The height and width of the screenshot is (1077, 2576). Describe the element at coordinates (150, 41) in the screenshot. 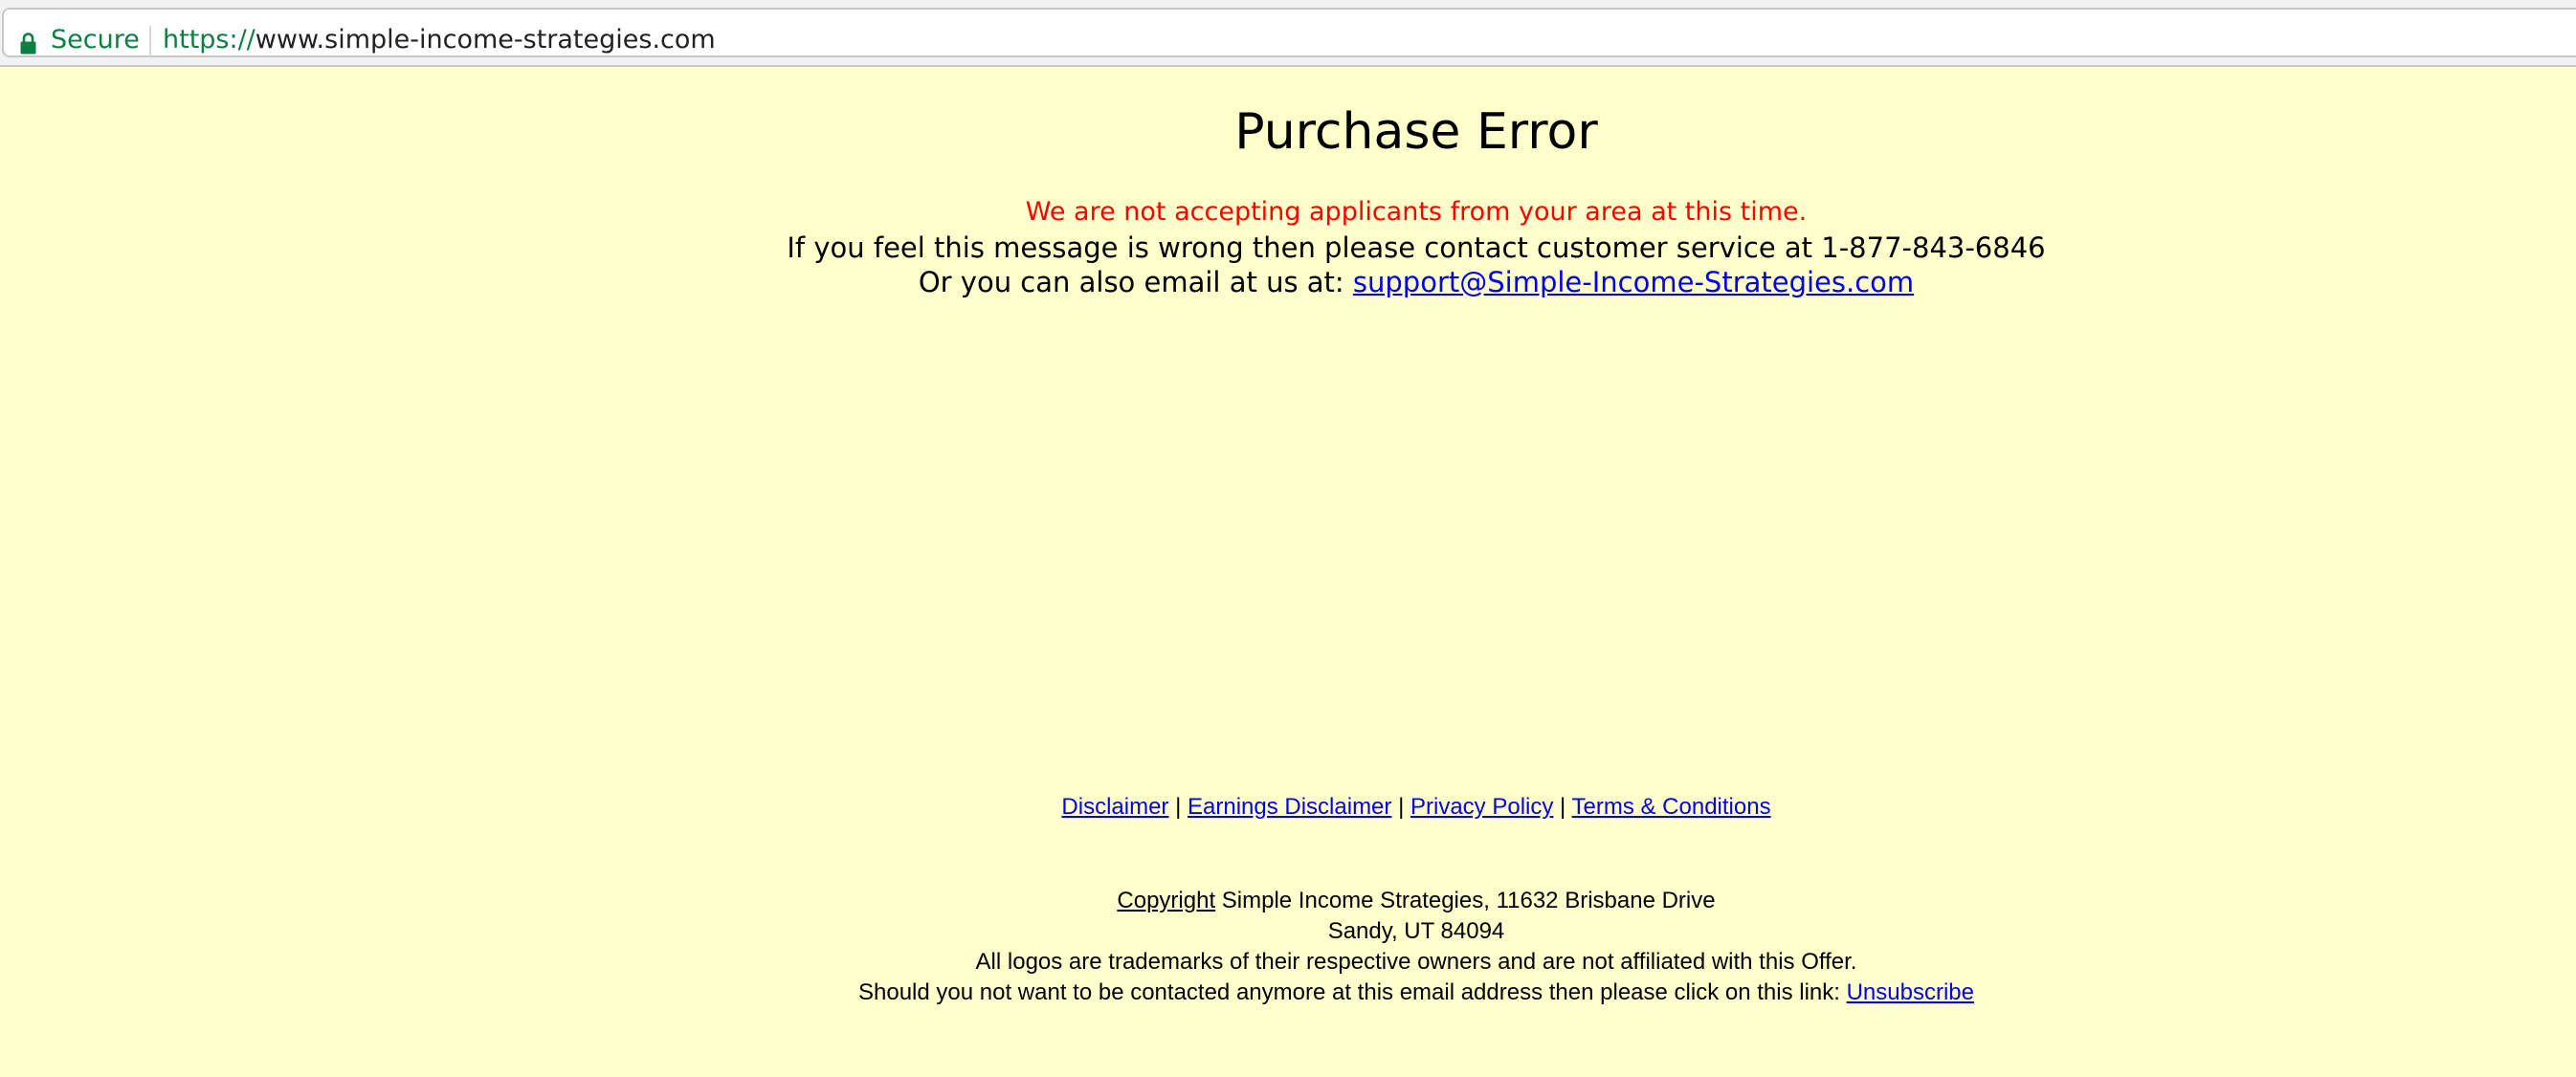

I see `omnibox-divider` at that location.